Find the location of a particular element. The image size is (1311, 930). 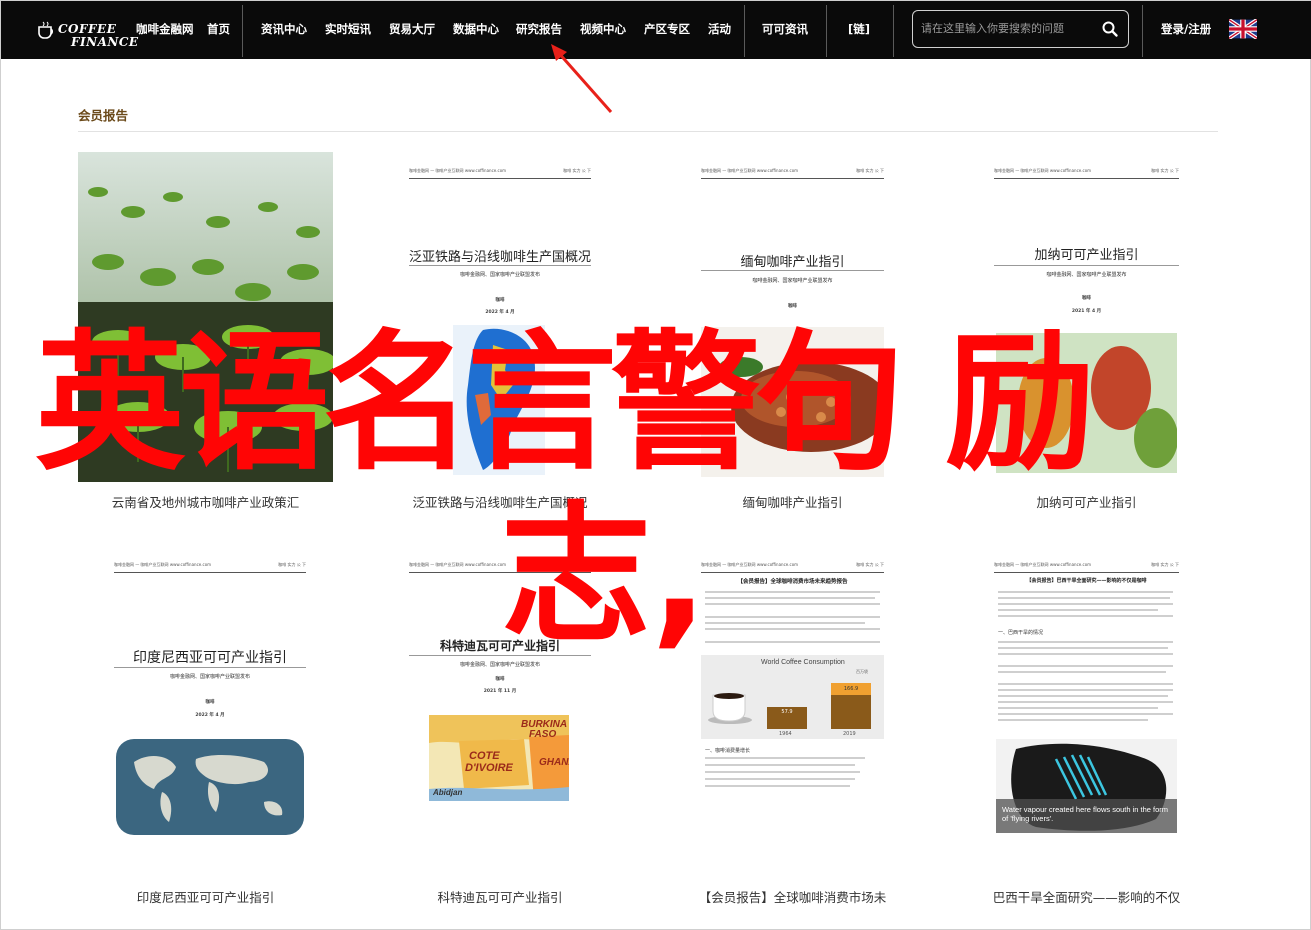

doc-title: 【会员报告】全球咖啡消费市场未来趋势报告 is located at coordinates (792, 582).